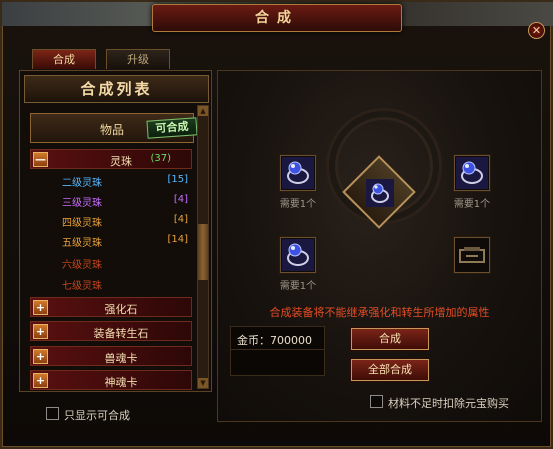 This screenshot has height=449, width=553. Describe the element at coordinates (379, 312) in the screenshot. I see `inheritance-warning: 合成装备将不能继承强化和转生所增加的属性` at that location.